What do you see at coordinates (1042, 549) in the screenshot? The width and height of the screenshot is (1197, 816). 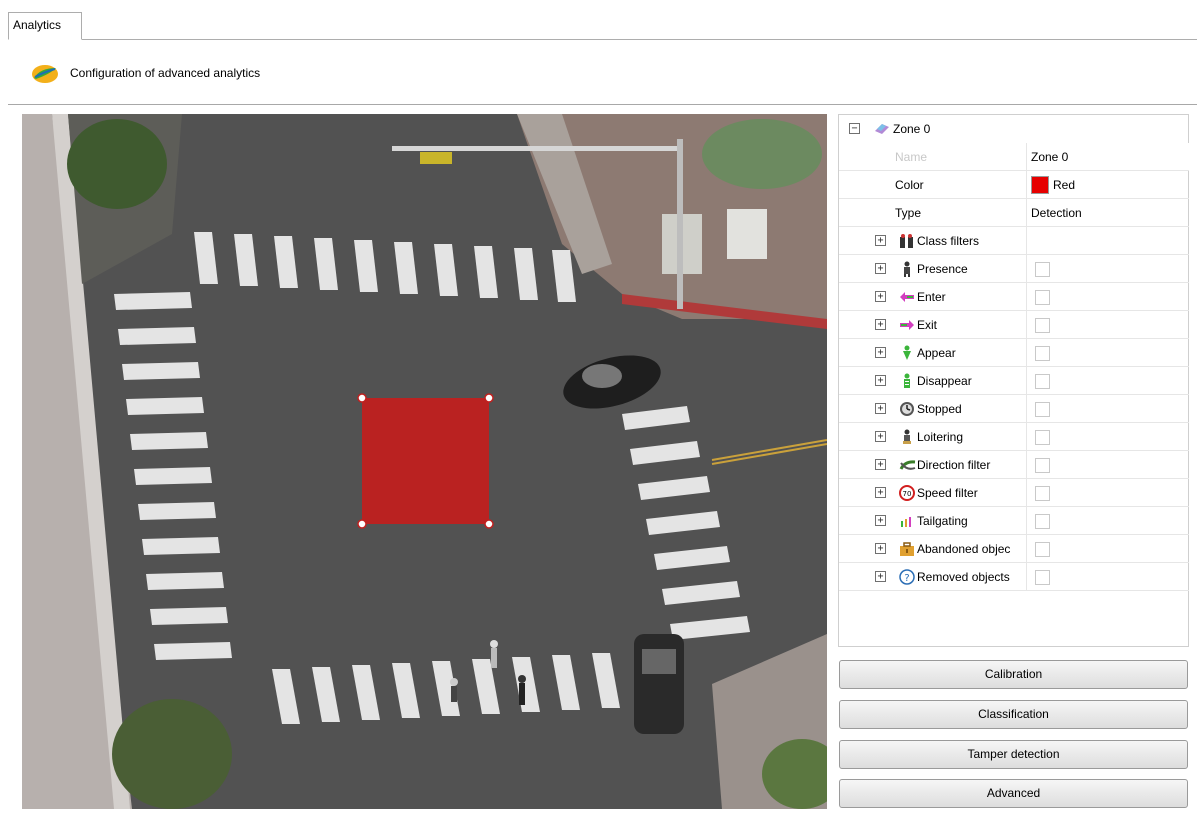 I see `abandoned-object-checkbox` at bounding box center [1042, 549].